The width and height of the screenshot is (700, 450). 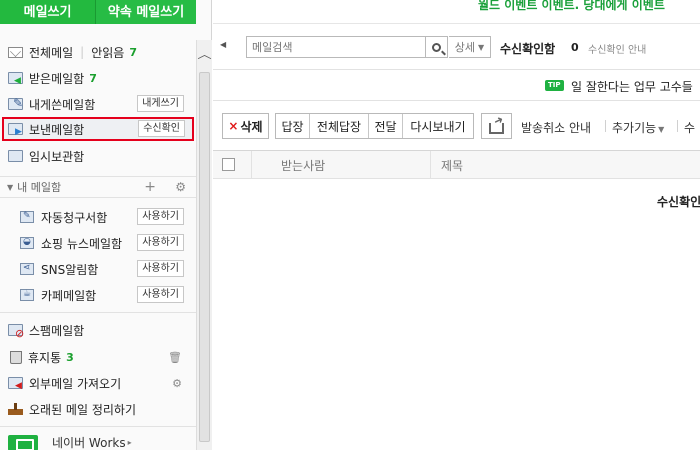 What do you see at coordinates (160, 103) in the screenshot?
I see `write-to-self-button: 내게쓰기` at bounding box center [160, 103].